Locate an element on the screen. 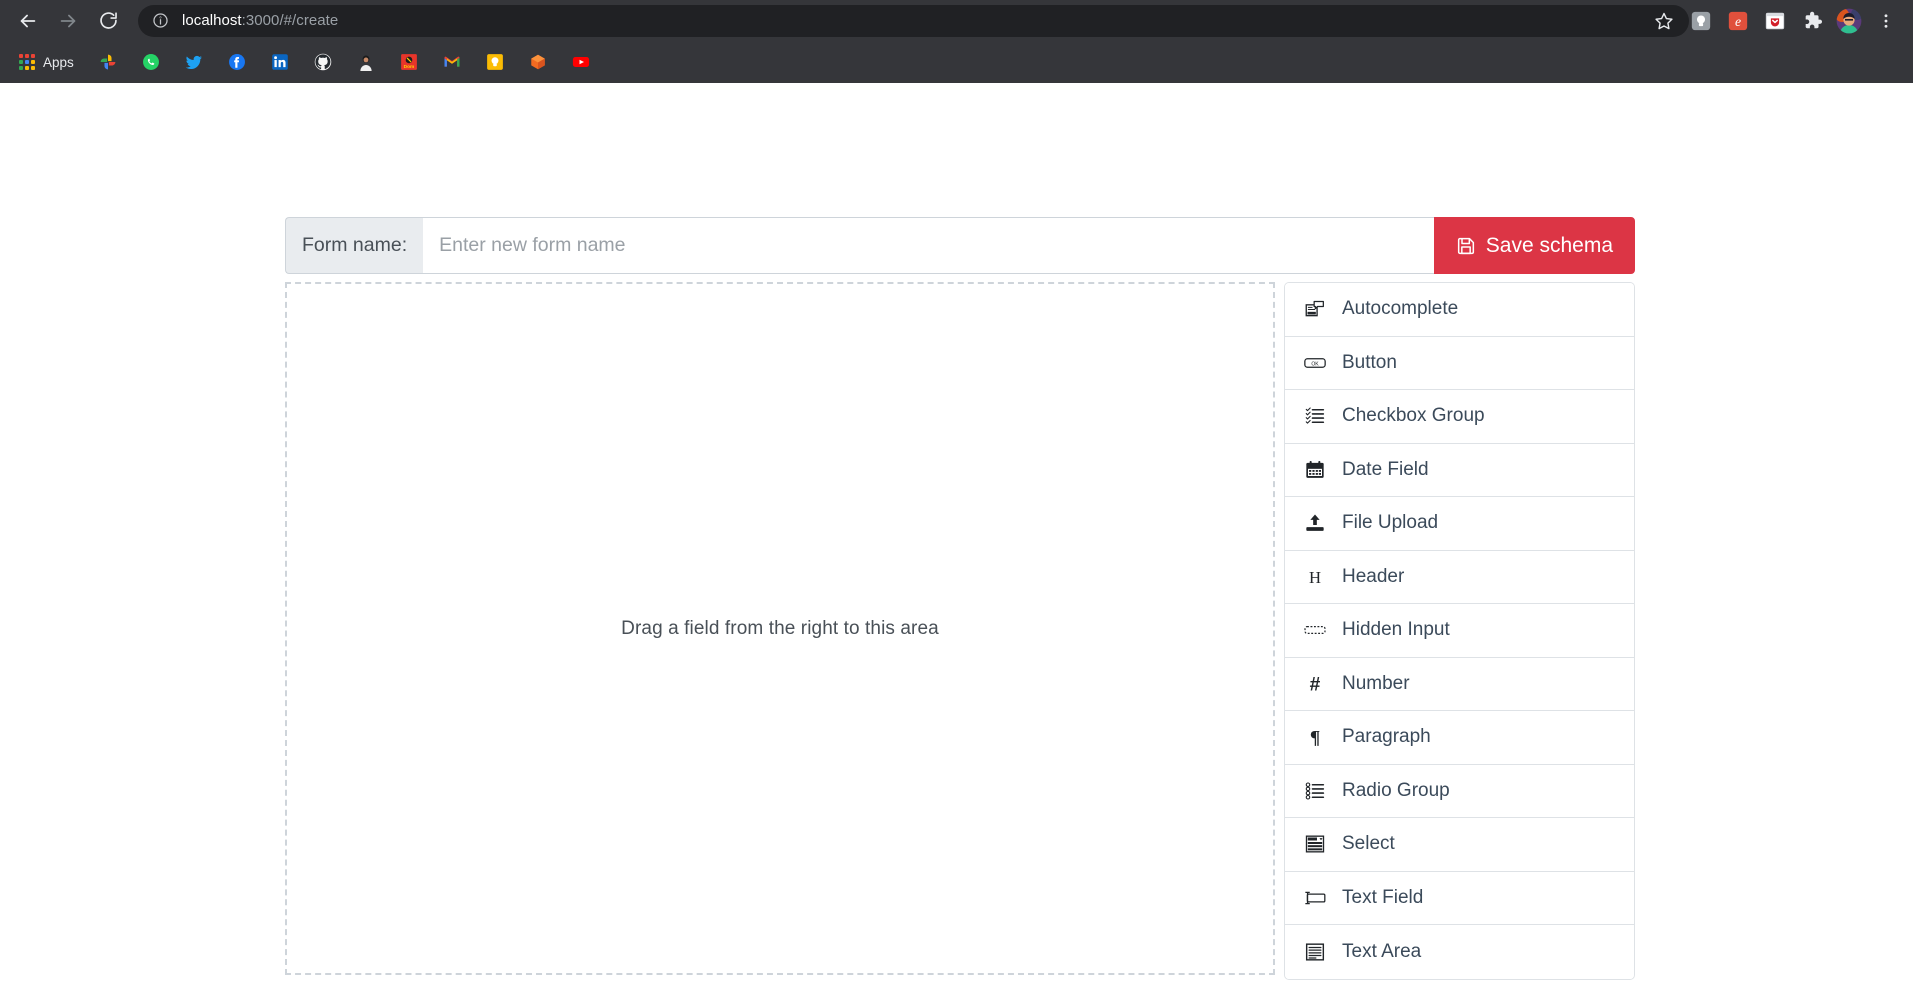 The width and height of the screenshot is (1913, 985). keep-extension-icon is located at coordinates (1701, 21).